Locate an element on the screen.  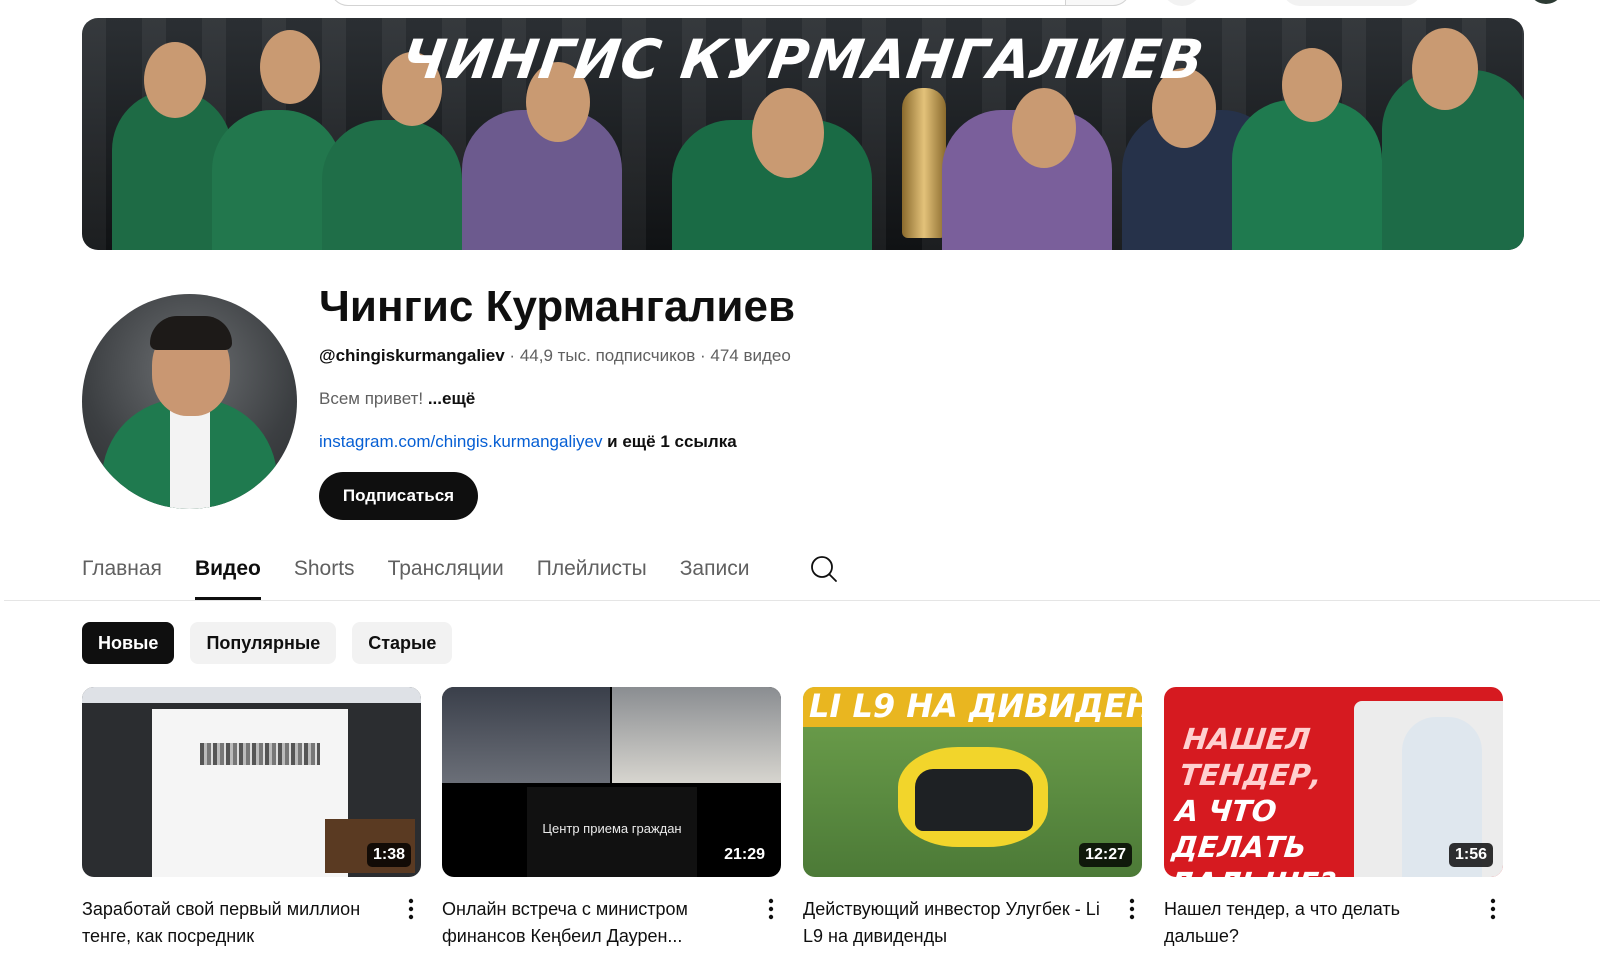
tab-posts: Записи is located at coordinates (715, 577).